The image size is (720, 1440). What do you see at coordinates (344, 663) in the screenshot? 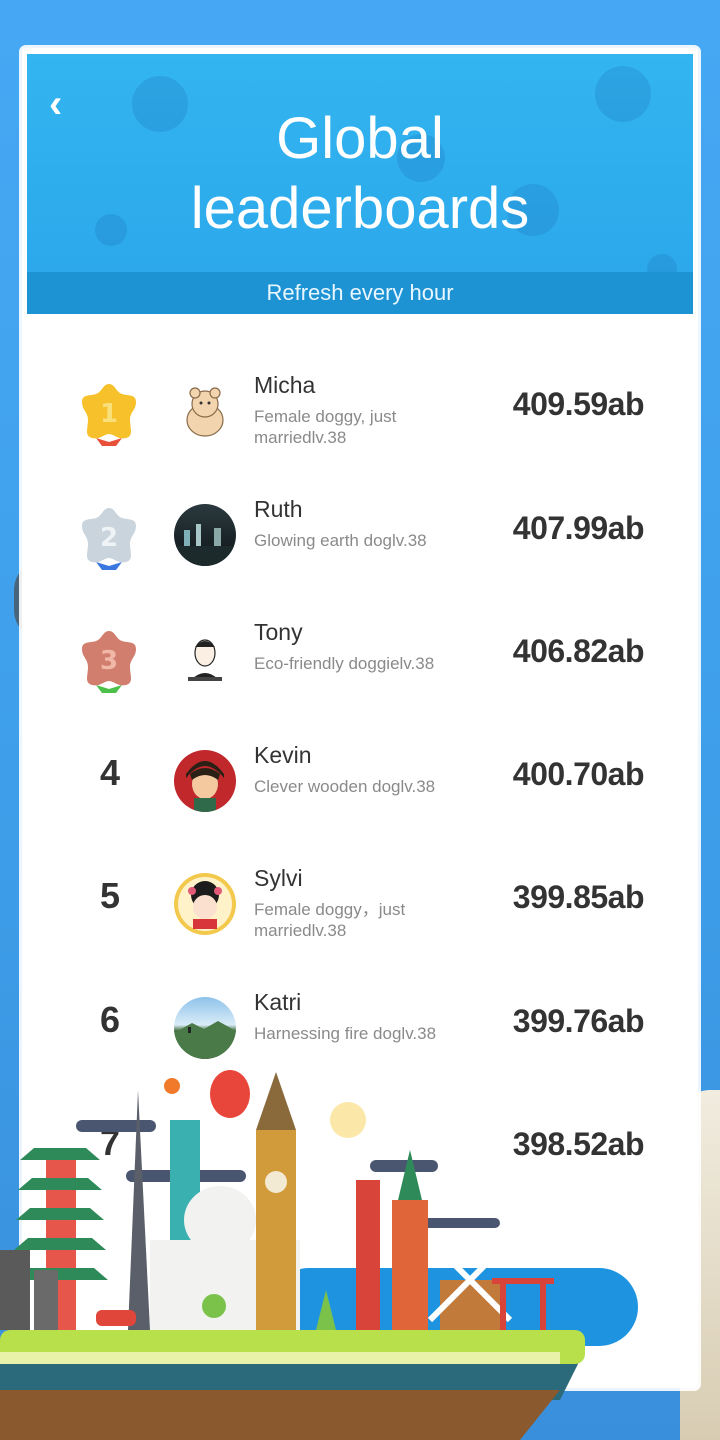
I see `player-title: Eco-friendly doggielv.38` at bounding box center [344, 663].